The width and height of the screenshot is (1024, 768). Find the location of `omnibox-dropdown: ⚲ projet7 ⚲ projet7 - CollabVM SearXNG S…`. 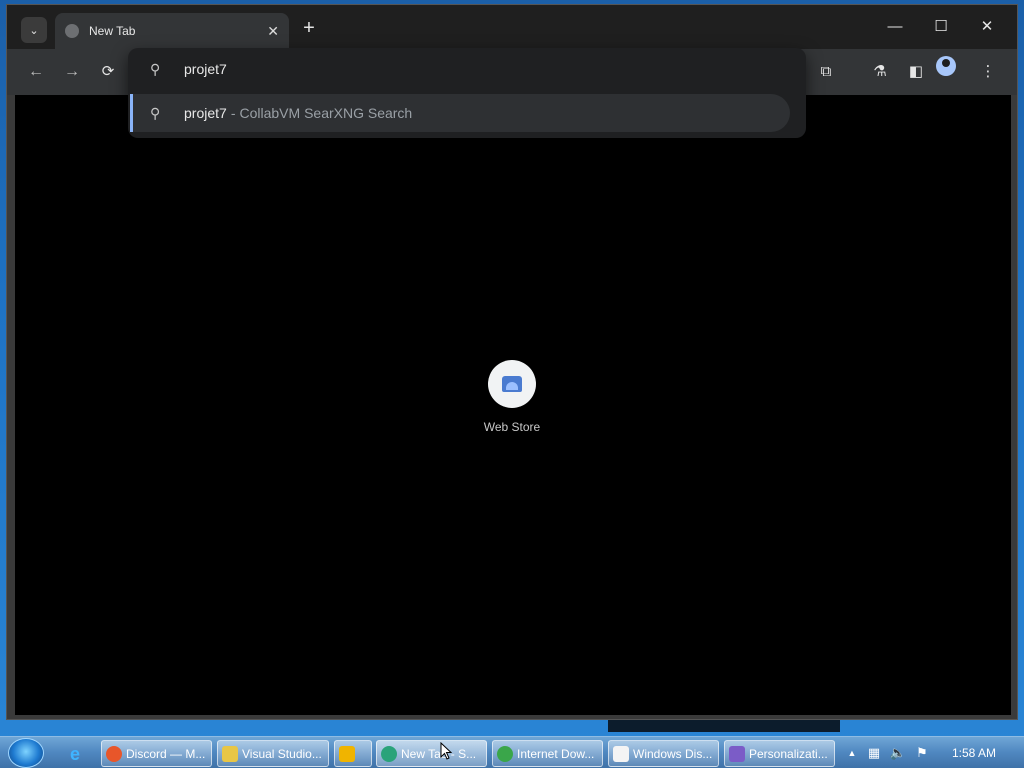

omnibox-dropdown: ⚲ projet7 ⚲ projet7 - CollabVM SearXNG S… is located at coordinates (467, 93).